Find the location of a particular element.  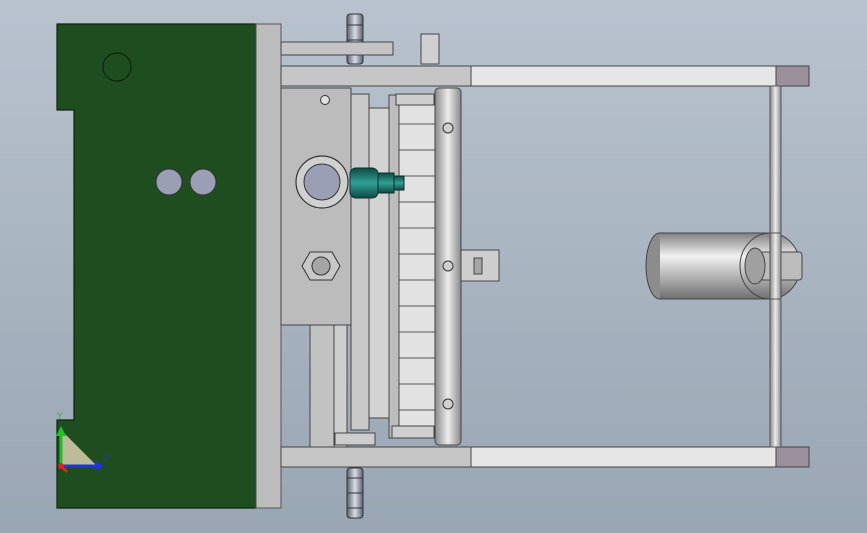

plate-hole-right is located at coordinates (203, 182).